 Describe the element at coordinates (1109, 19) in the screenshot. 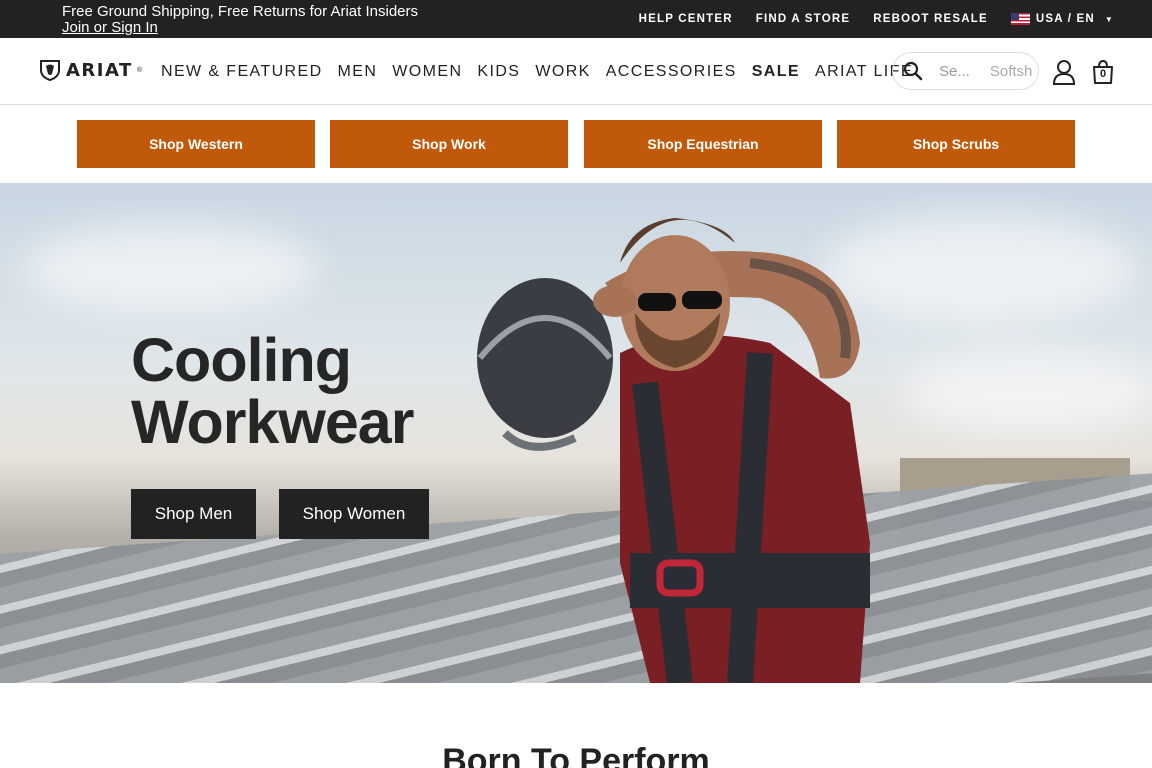

I see `caret-down-icon: ▼` at that location.